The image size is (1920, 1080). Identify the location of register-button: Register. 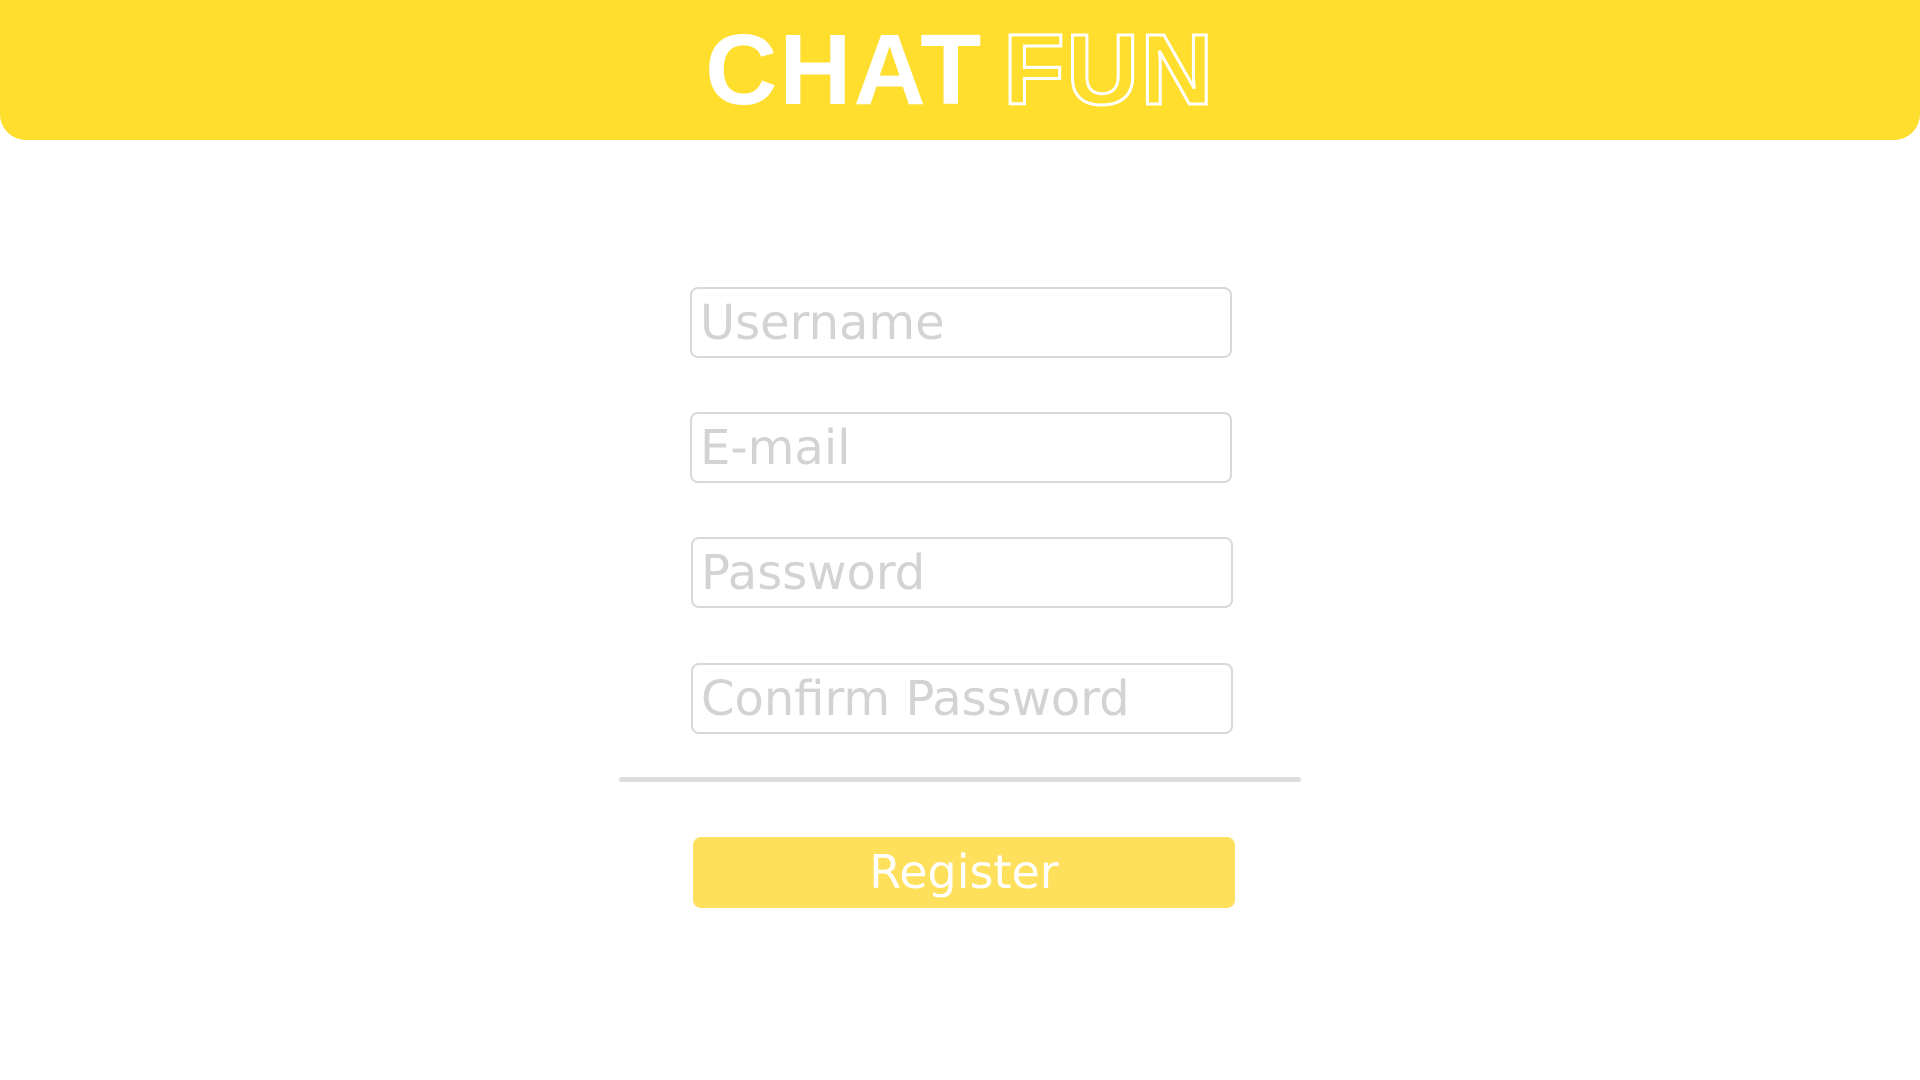
(964, 872).